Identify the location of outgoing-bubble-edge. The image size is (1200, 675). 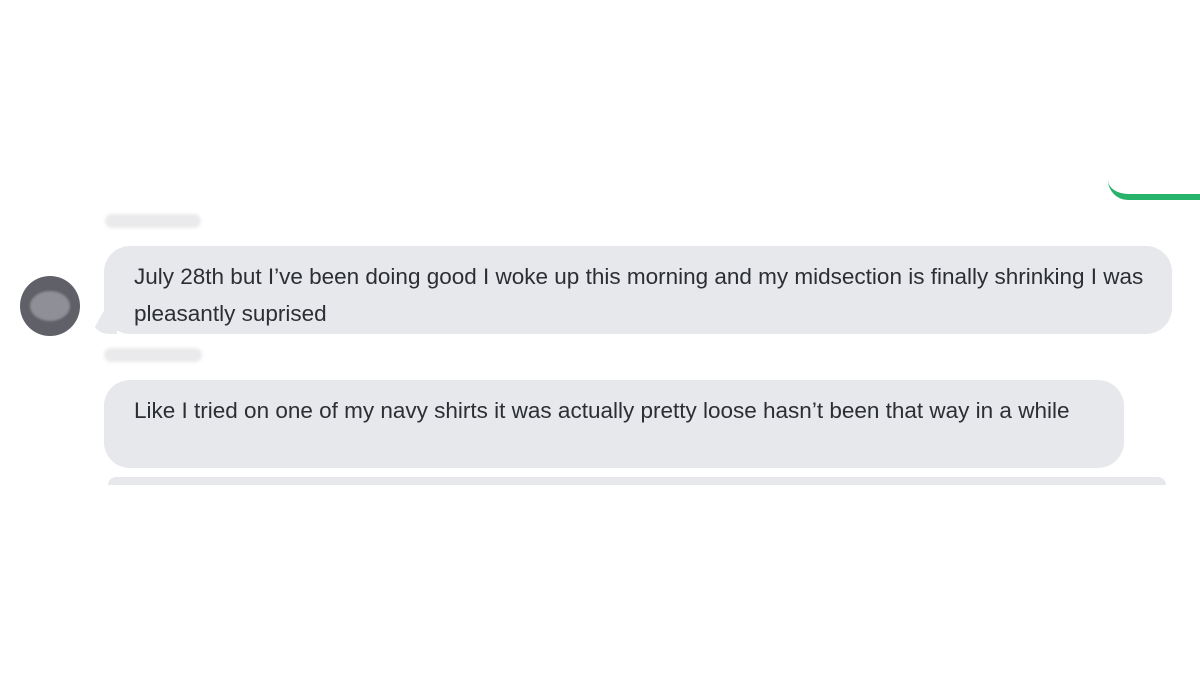
(1154, 189).